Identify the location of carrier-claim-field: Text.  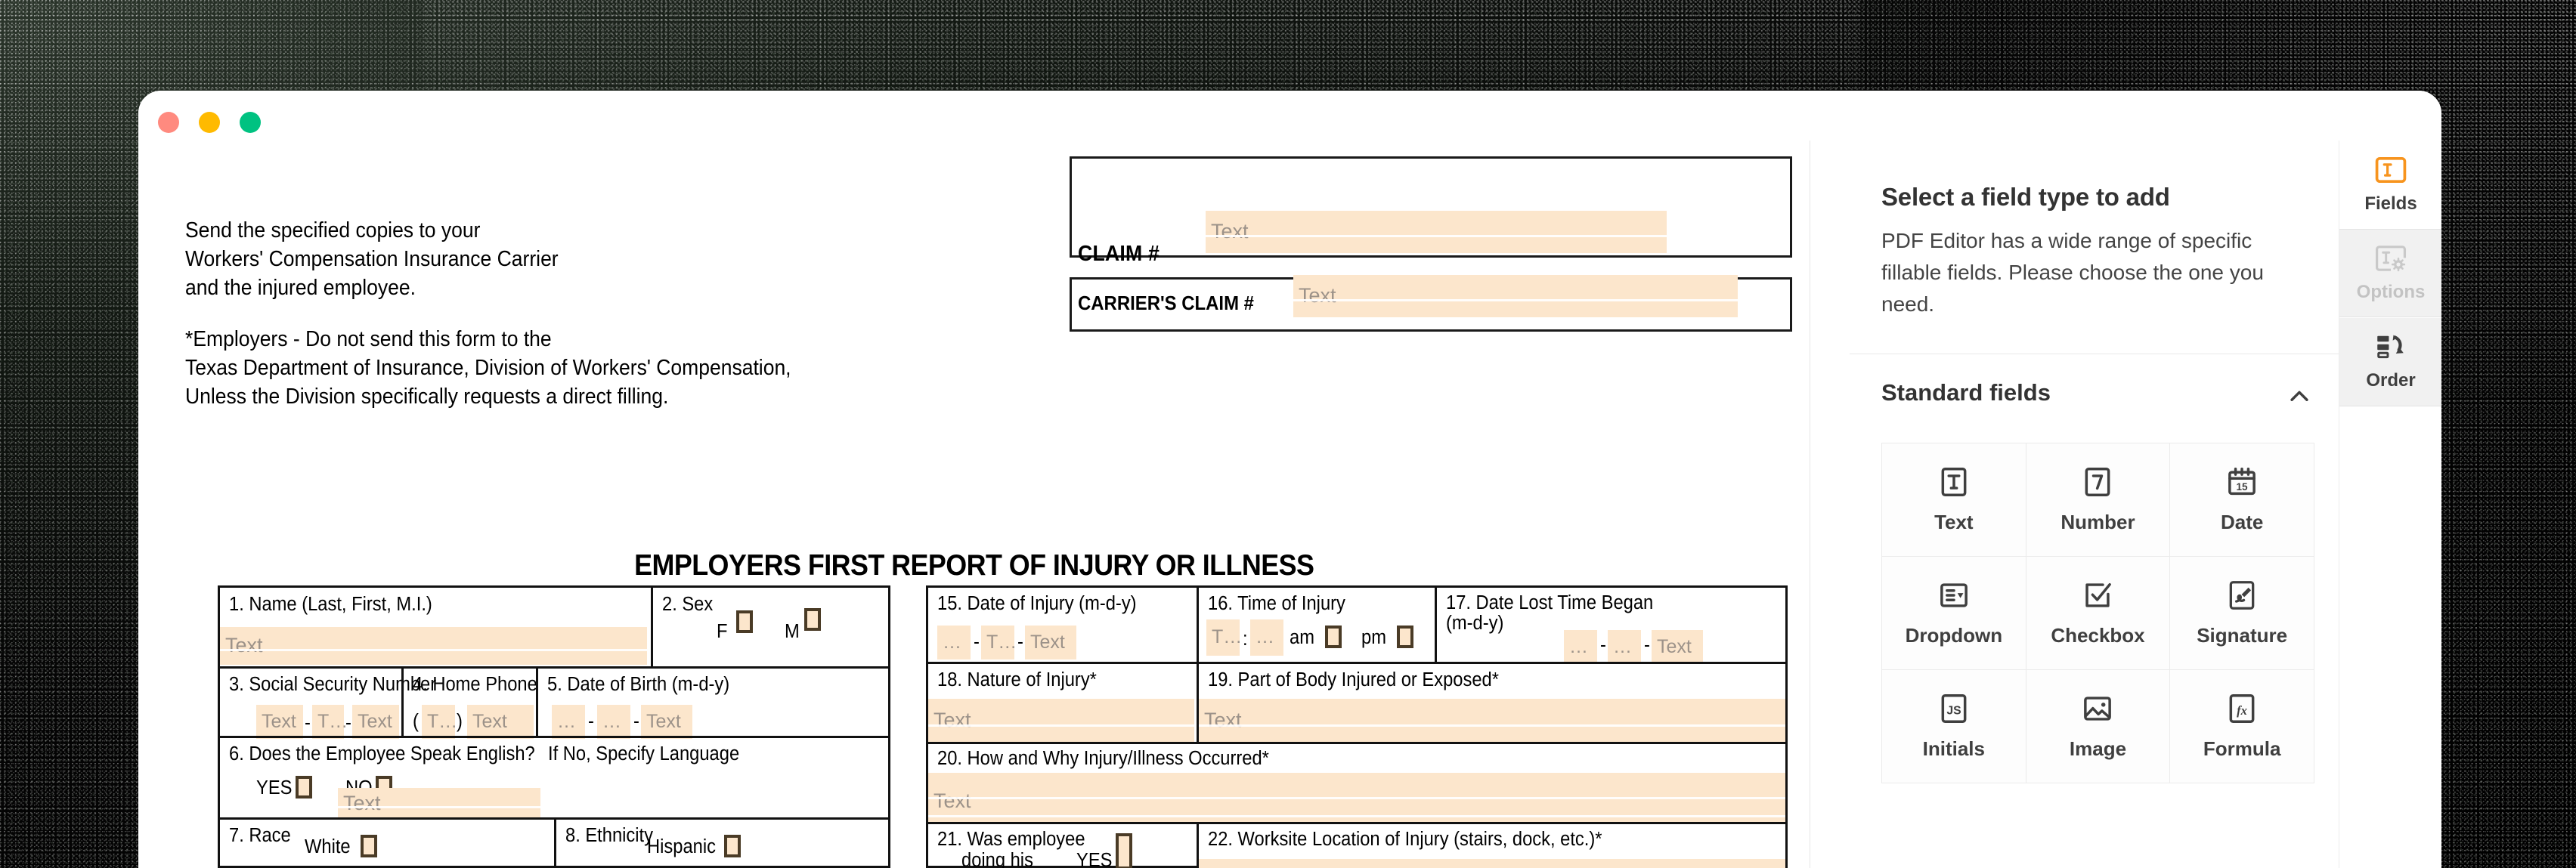
(1515, 296).